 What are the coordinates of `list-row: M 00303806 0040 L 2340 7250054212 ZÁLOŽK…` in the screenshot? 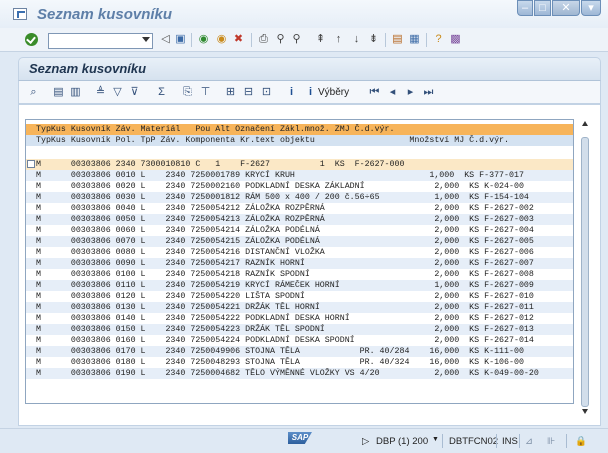 It's located at (299, 208).